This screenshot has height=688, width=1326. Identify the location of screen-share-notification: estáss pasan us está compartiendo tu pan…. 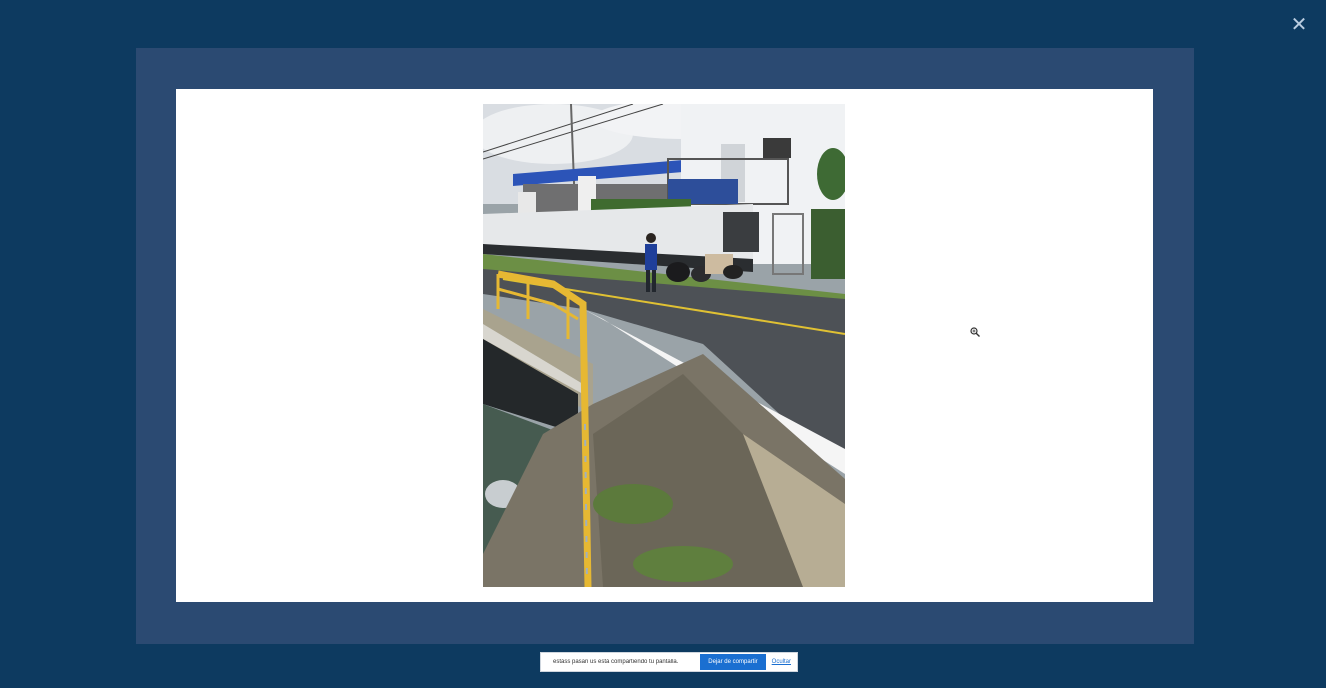
(669, 662).